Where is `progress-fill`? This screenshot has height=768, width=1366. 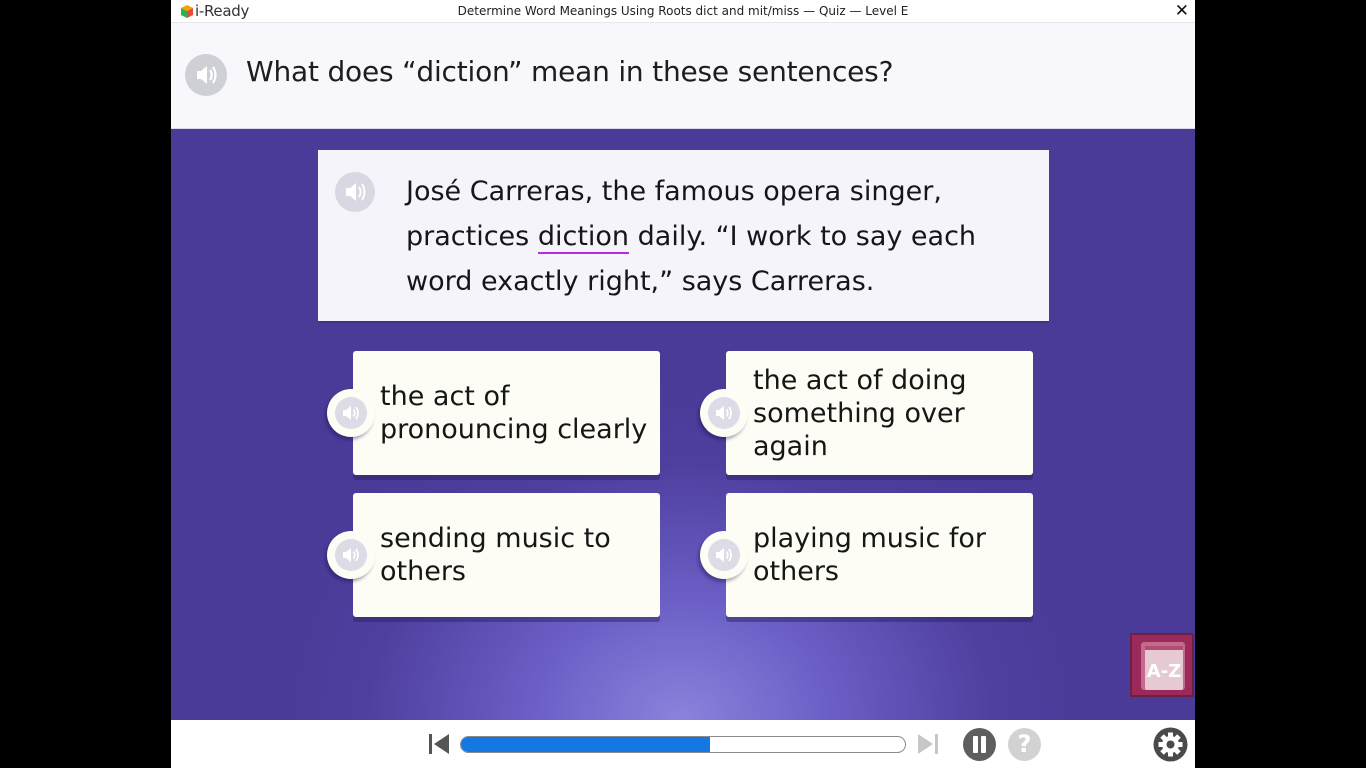 progress-fill is located at coordinates (585, 744).